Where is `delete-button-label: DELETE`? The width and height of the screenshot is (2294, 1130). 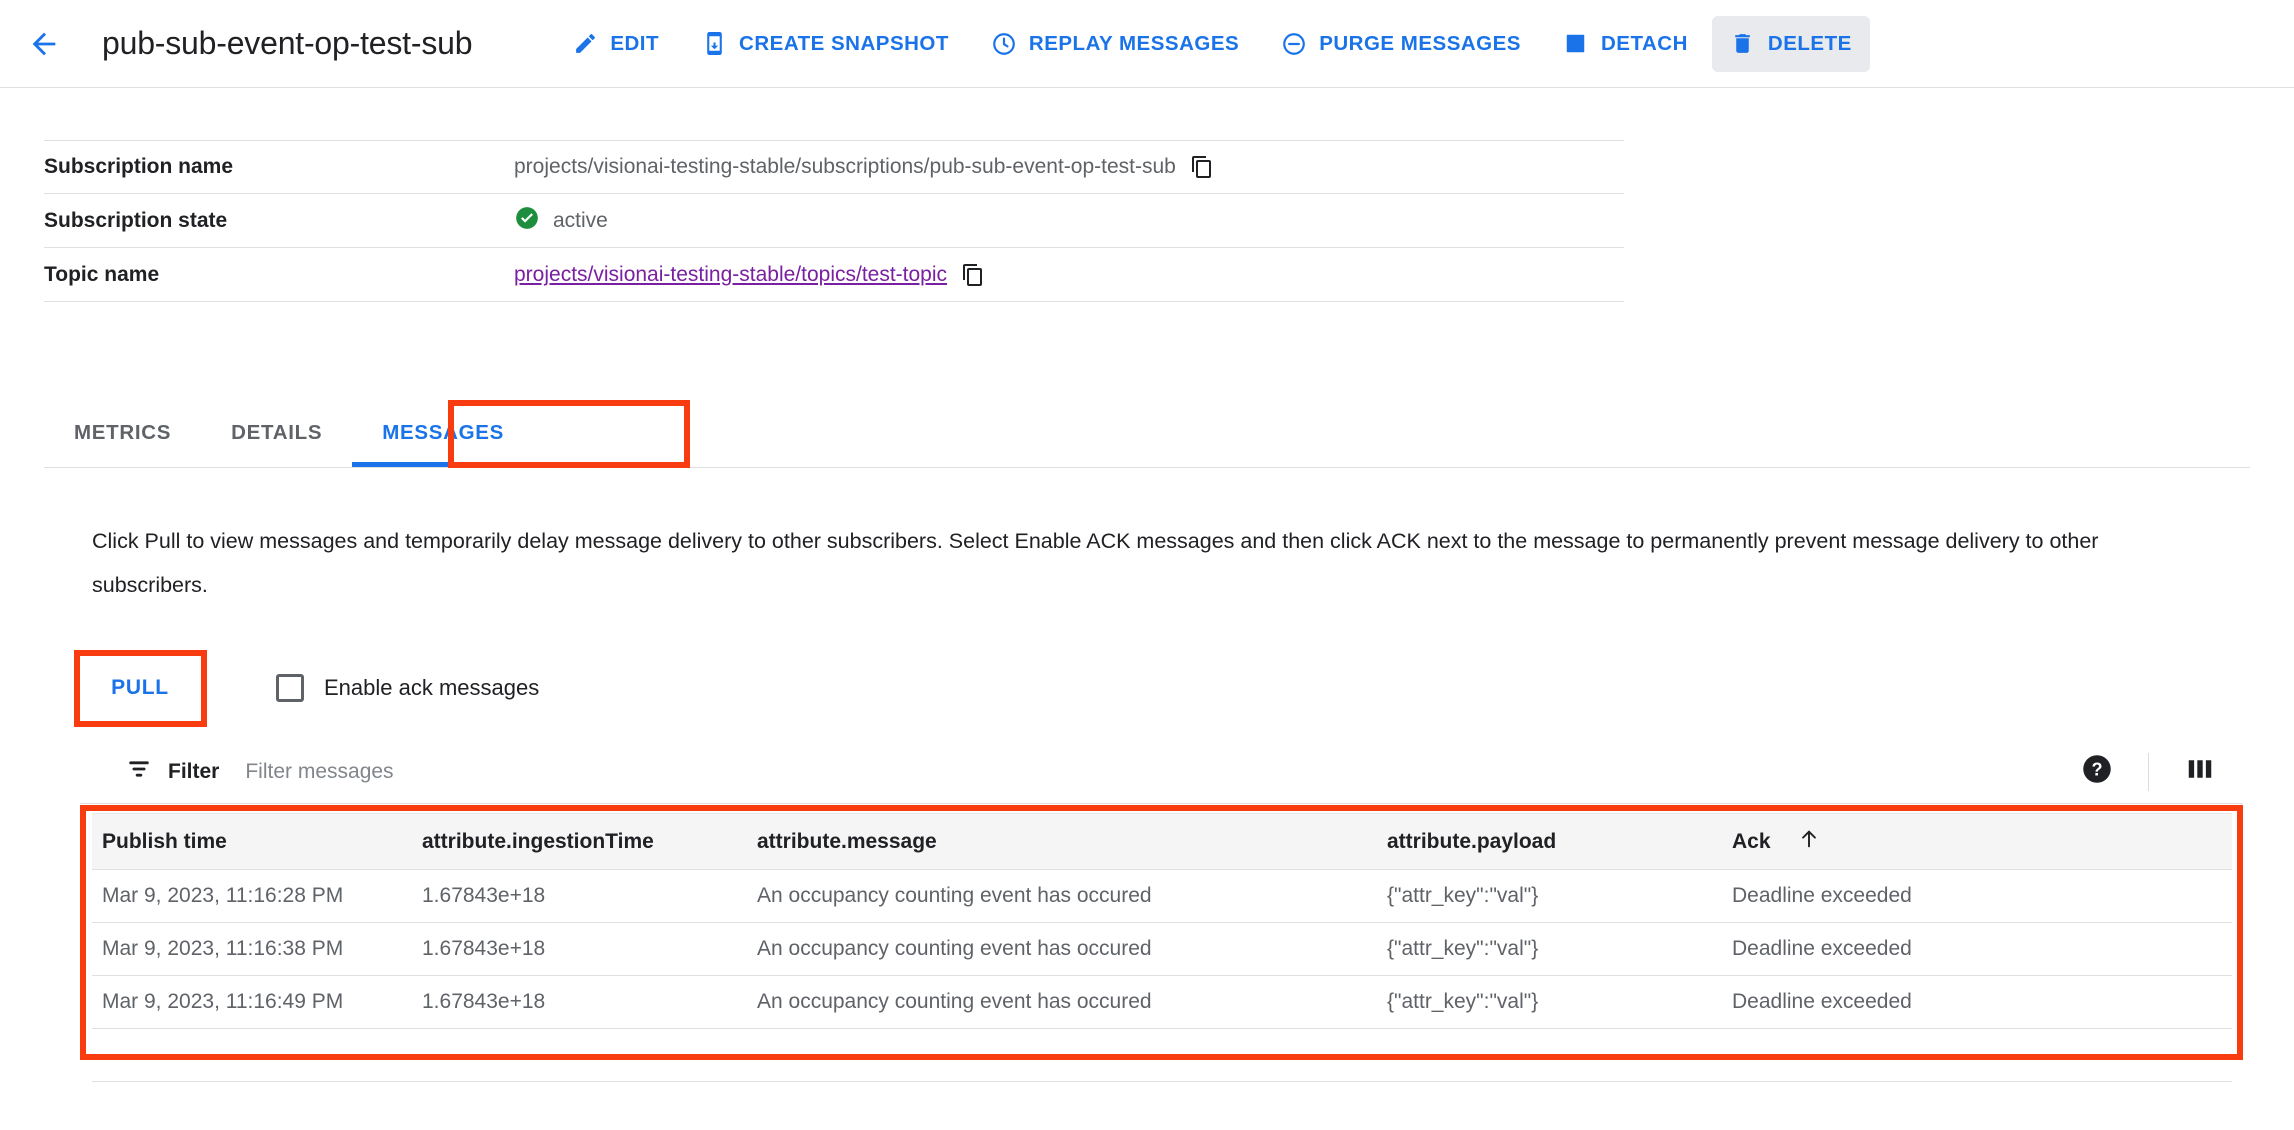
delete-button-label: DELETE is located at coordinates (1809, 43).